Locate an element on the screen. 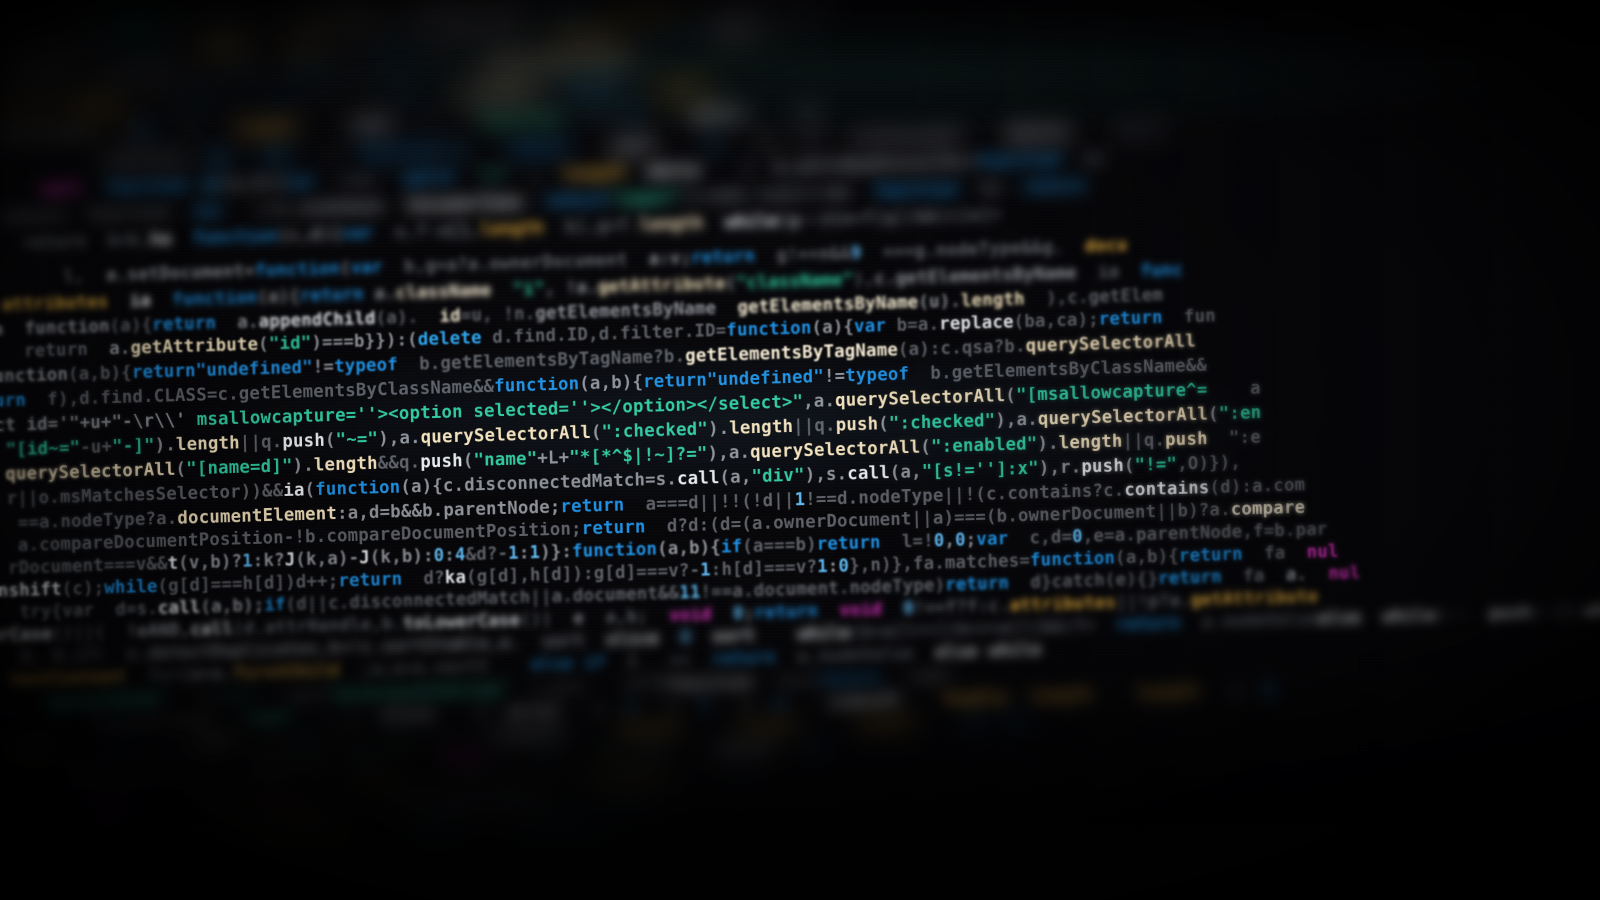 This screenshot has height=900, width=1600. code-token: (b=a[l++])b===a[l]&&(f= is located at coordinates (973, 629).